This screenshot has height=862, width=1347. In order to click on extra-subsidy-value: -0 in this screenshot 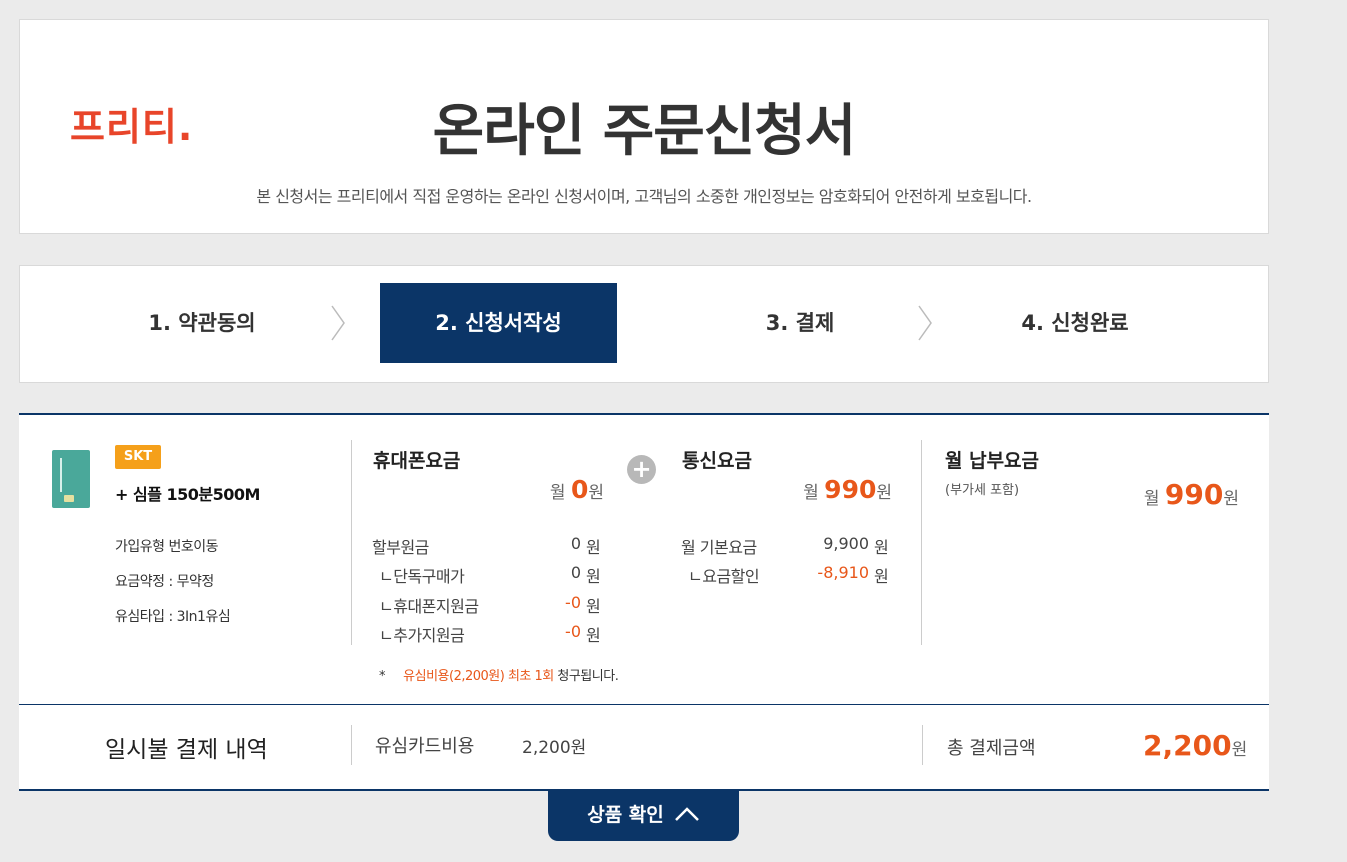, I will do `click(573, 631)`.